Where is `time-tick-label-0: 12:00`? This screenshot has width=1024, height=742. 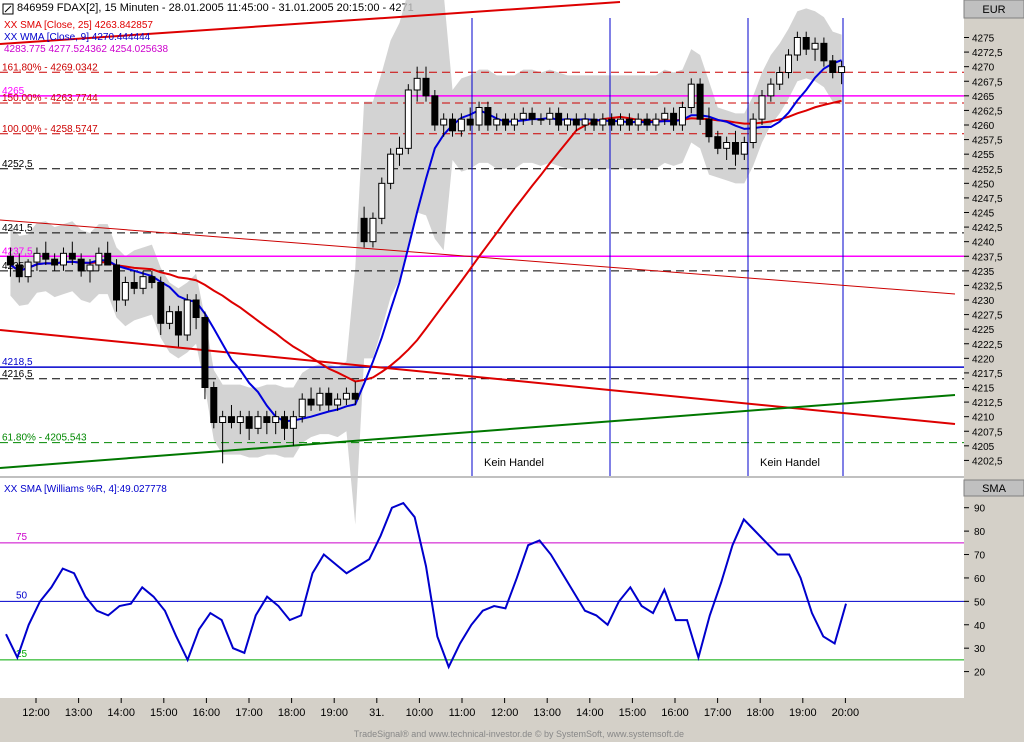 time-tick-label-0: 12:00 is located at coordinates (36, 713).